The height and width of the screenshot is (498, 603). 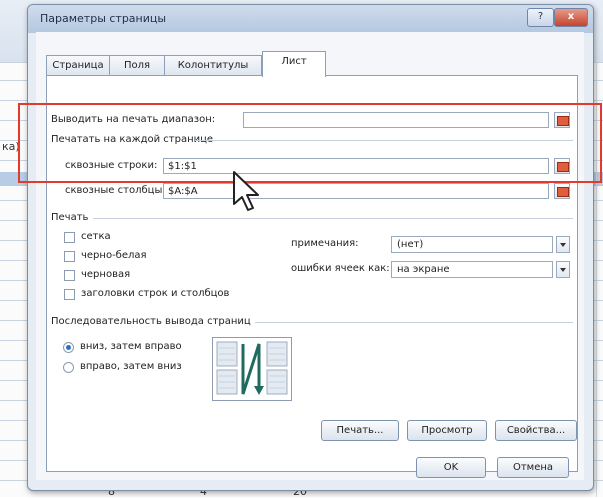 What do you see at coordinates (106, 274) in the screenshot?
I see `draft-label: черновая` at bounding box center [106, 274].